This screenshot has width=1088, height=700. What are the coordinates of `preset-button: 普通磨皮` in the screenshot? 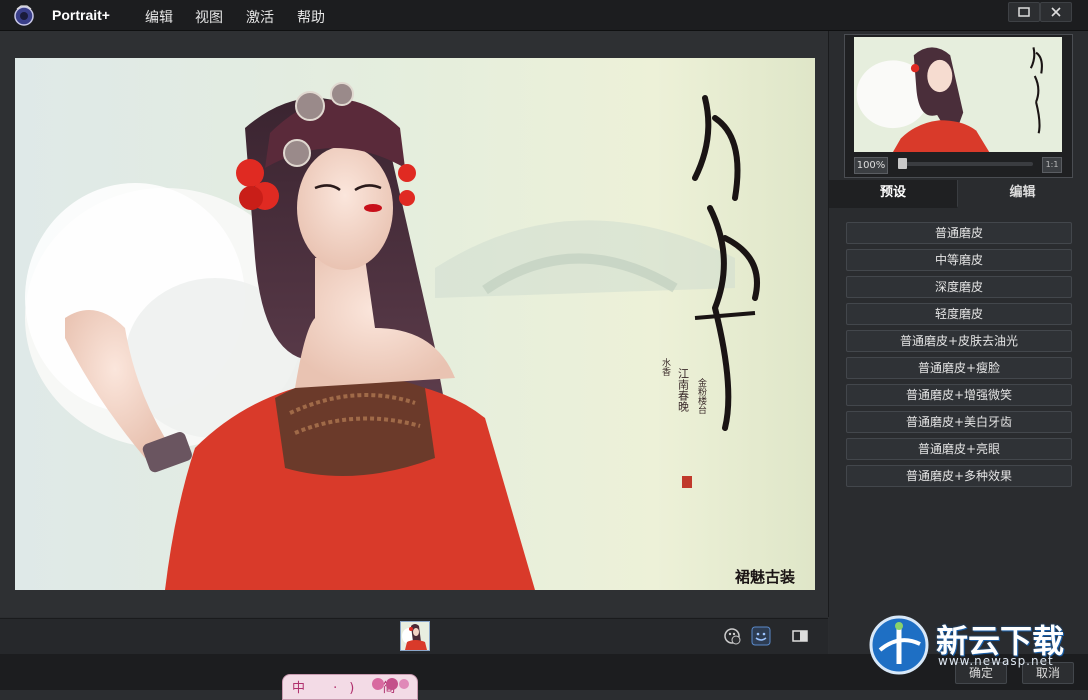 It's located at (959, 233).